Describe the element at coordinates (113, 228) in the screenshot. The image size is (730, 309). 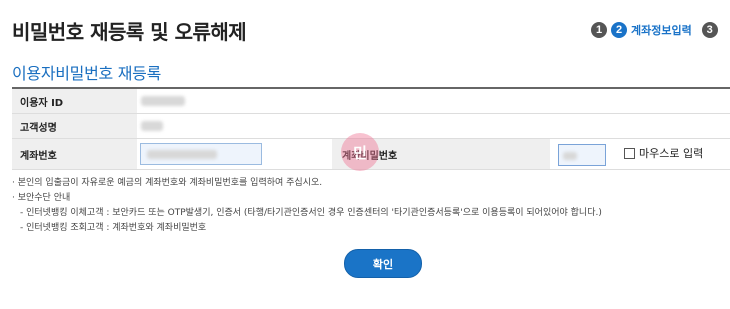
I see `note-item: - 인터넷뱅킹 조회고객 : 계좌번호와 계좌비밀번호` at that location.